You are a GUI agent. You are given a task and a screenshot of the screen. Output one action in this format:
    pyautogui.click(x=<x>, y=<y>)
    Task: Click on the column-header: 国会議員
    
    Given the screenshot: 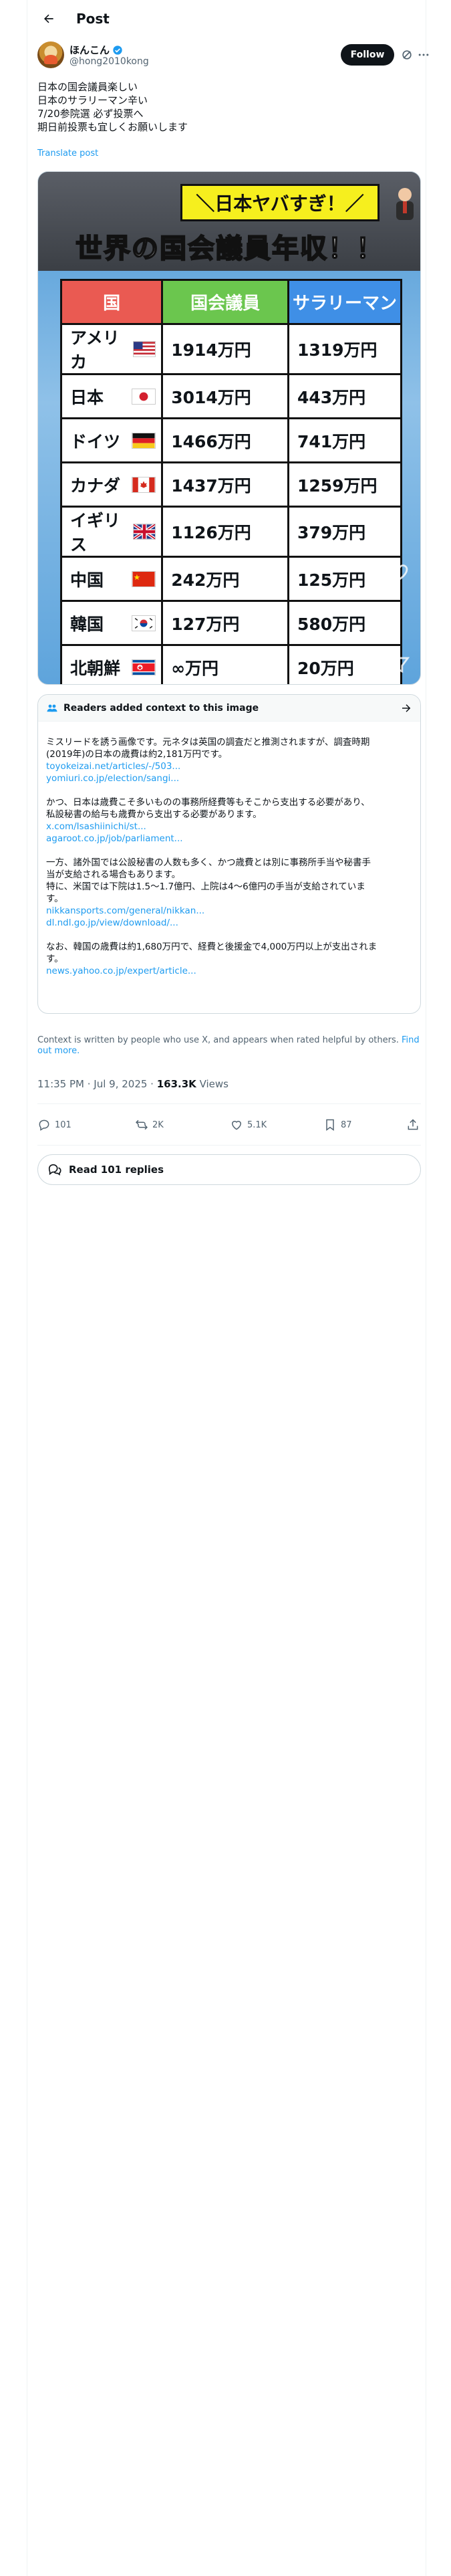 What is the action you would take?
    pyautogui.click(x=225, y=302)
    